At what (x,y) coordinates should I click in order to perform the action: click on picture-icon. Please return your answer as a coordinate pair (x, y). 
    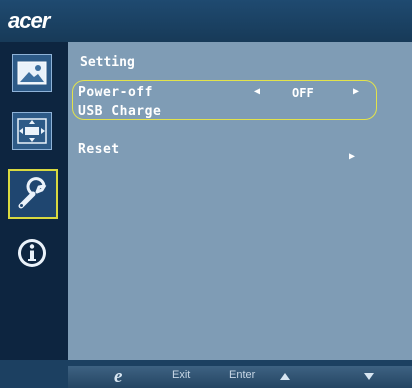
    Looking at the image, I should click on (32, 73).